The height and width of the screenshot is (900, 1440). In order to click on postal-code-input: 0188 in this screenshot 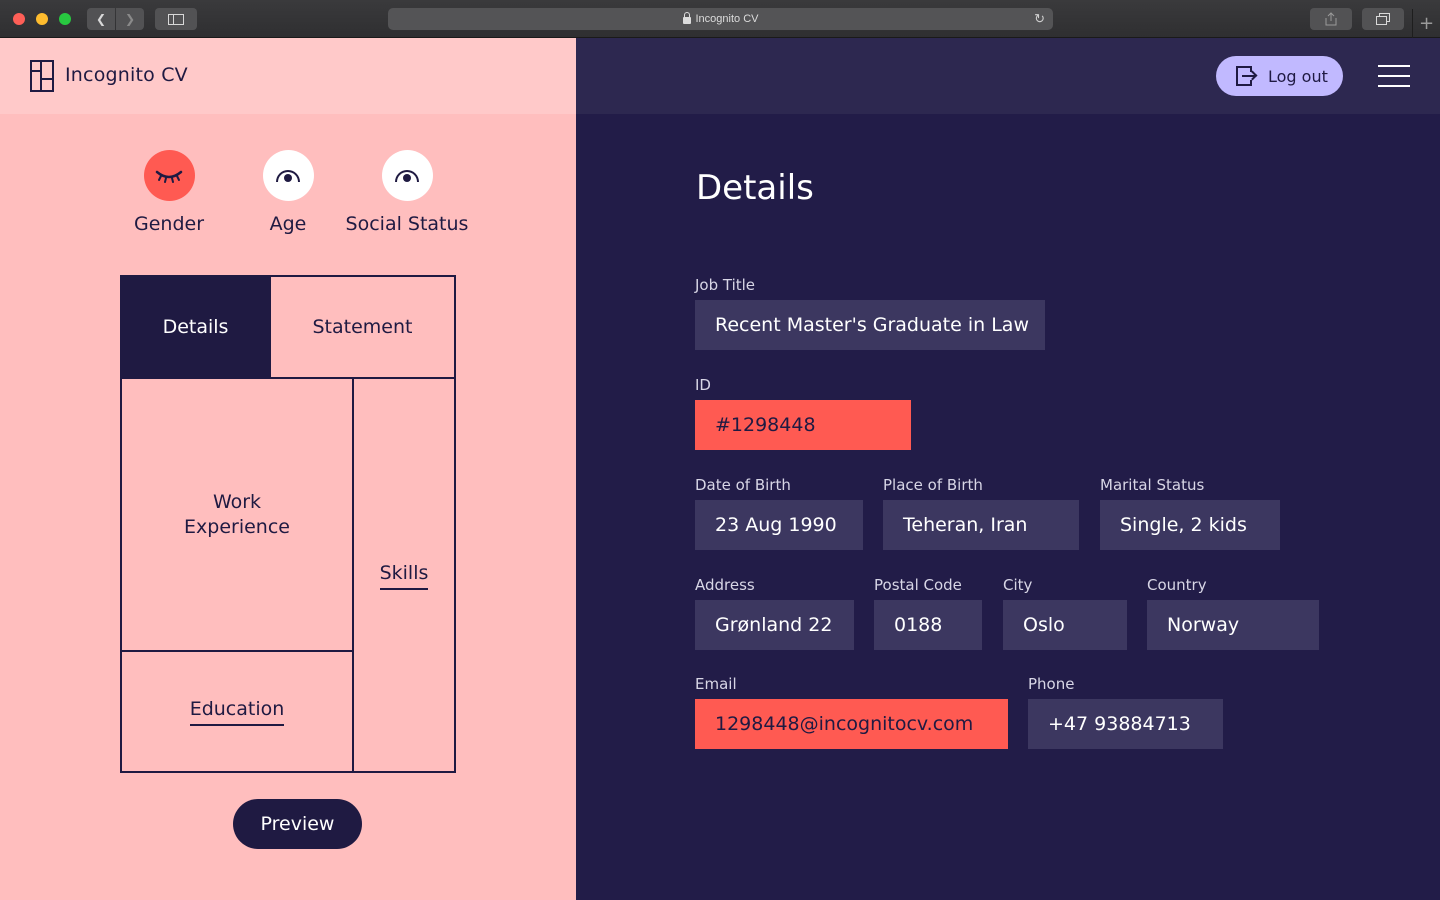, I will do `click(928, 625)`.